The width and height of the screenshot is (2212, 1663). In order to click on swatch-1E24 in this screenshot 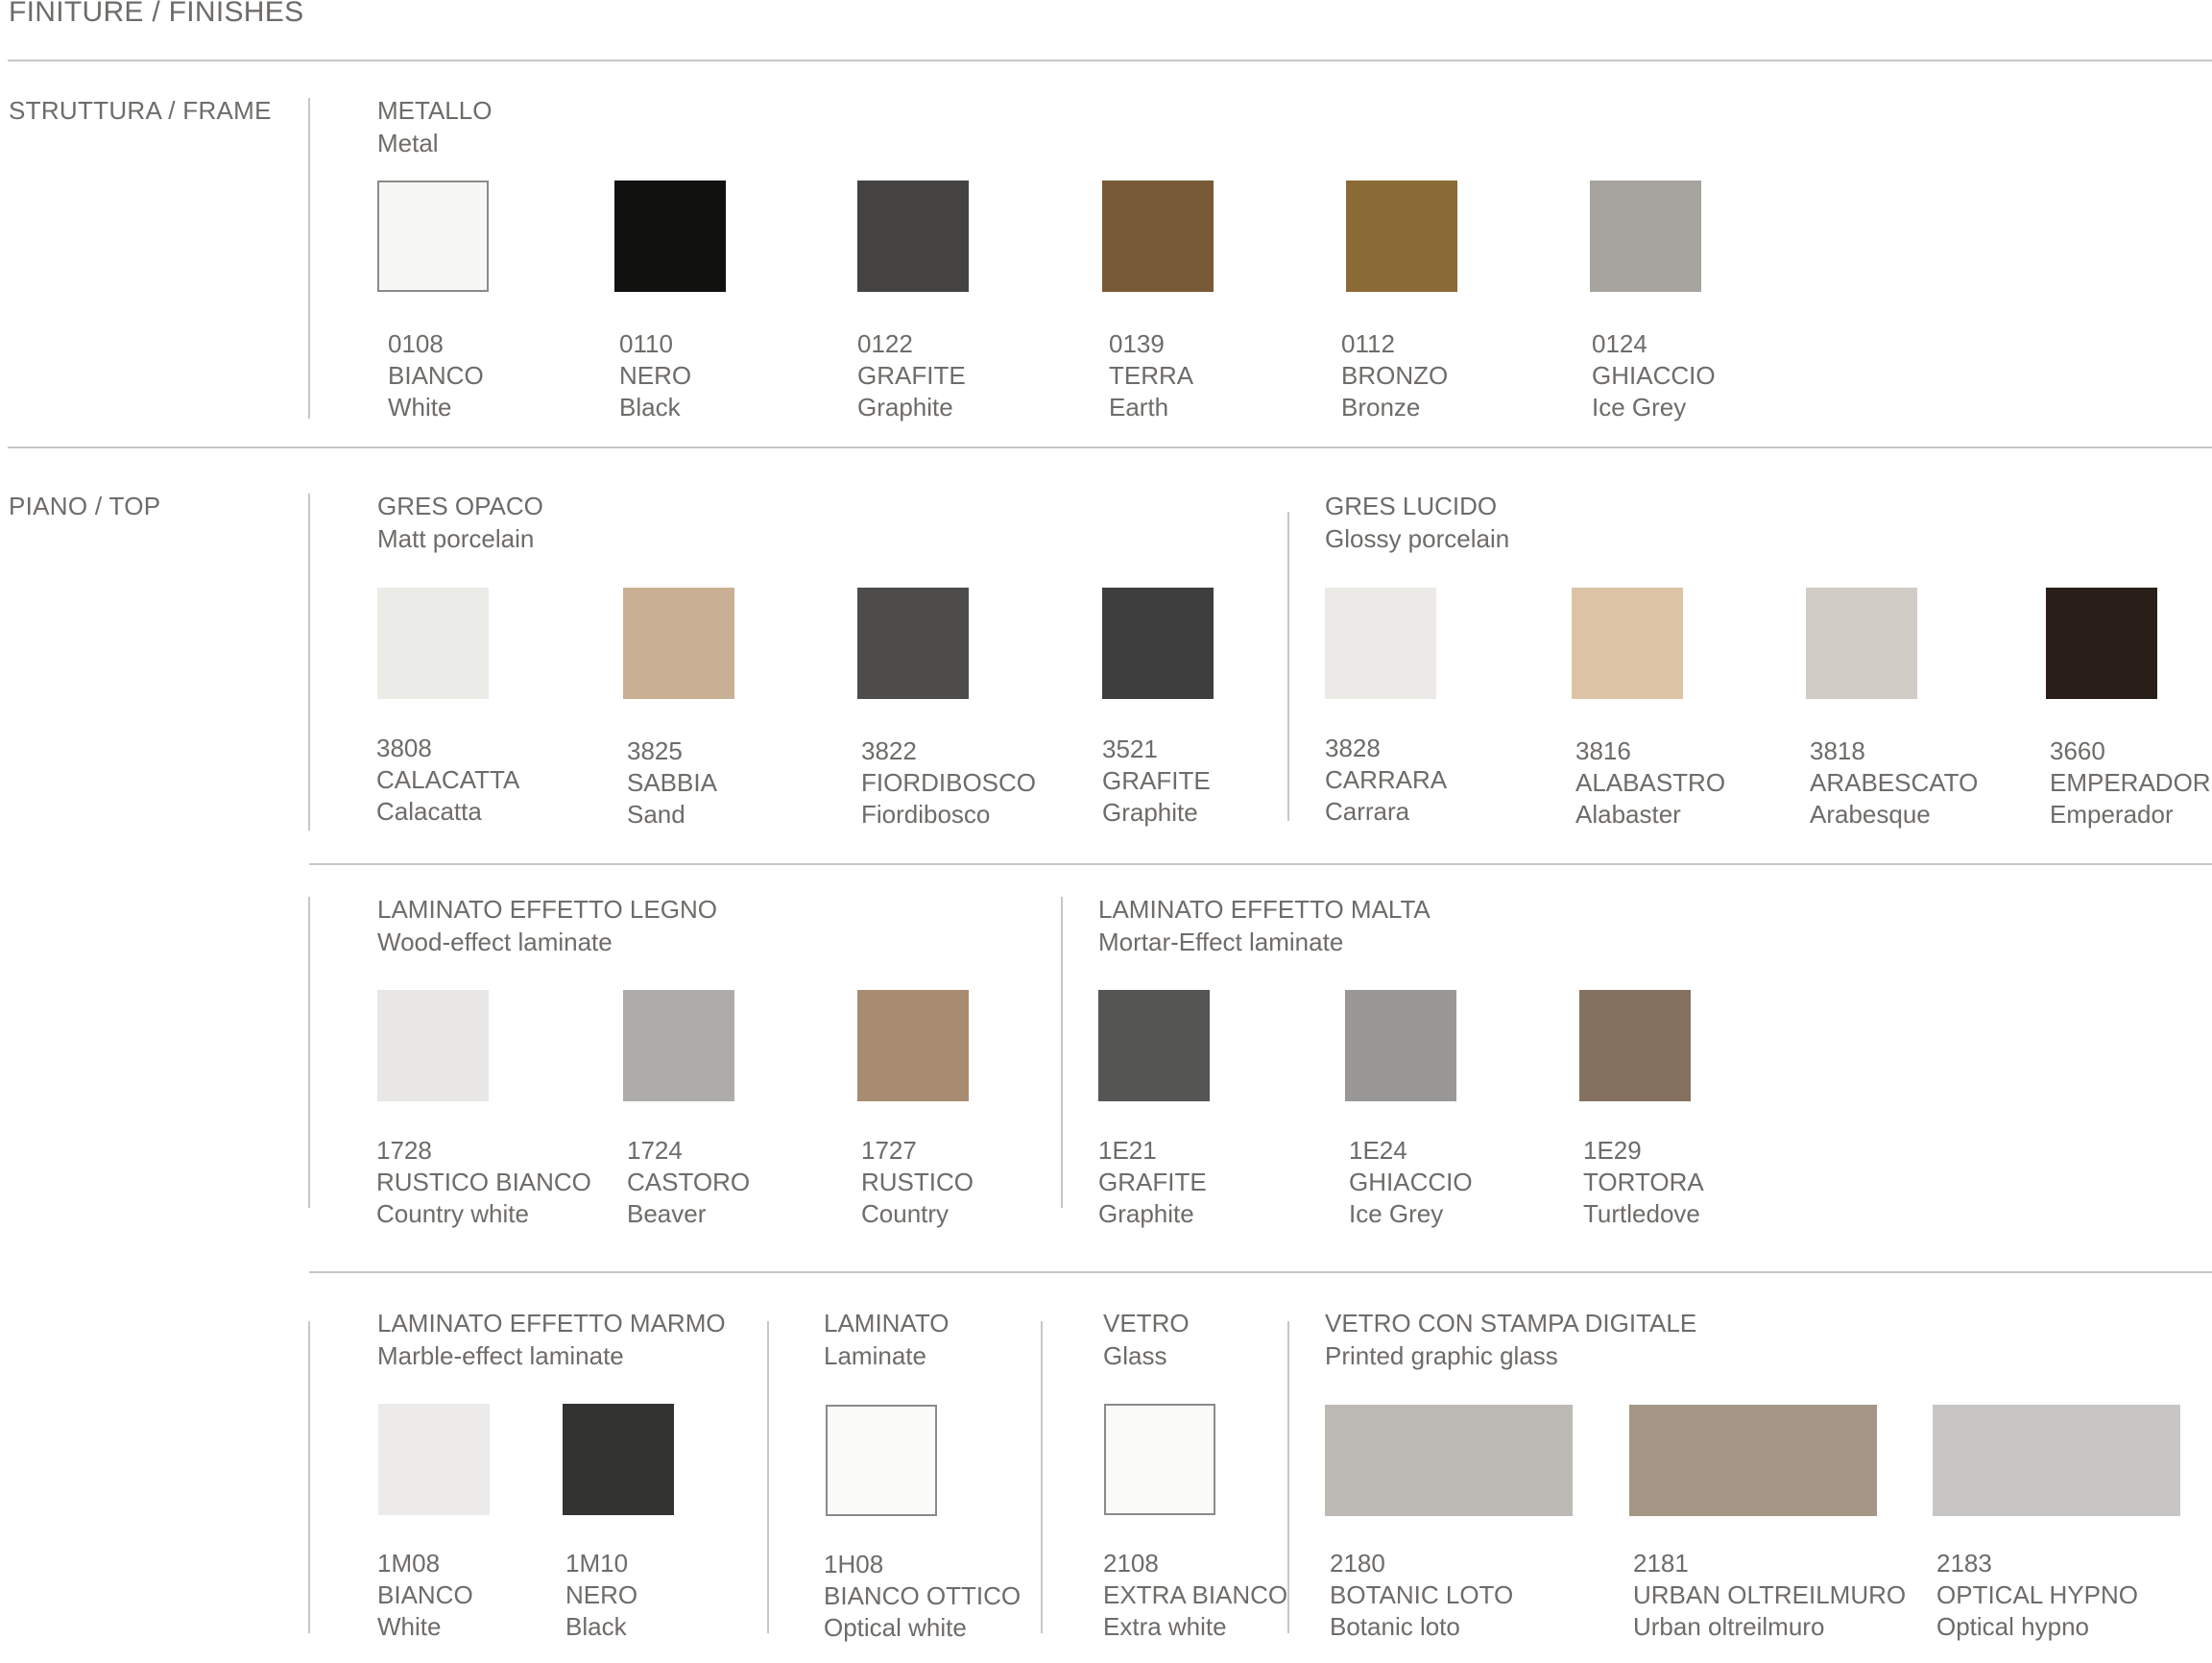, I will do `click(1400, 1045)`.